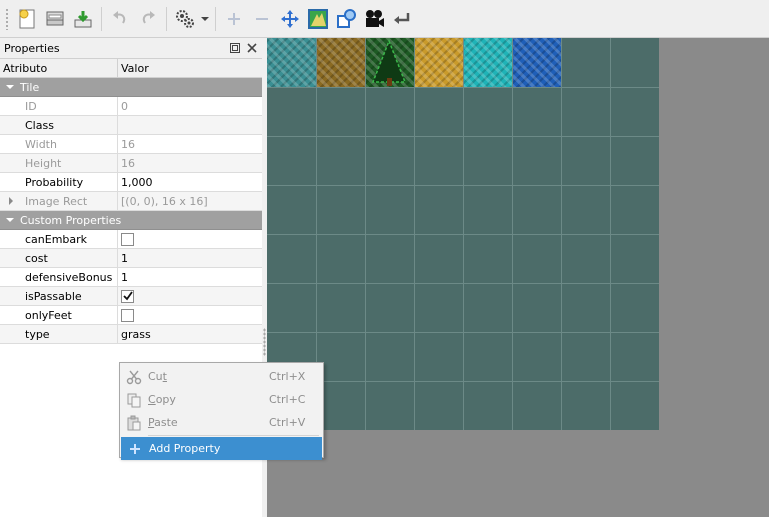  Describe the element at coordinates (59, 68) in the screenshot. I see `attribute-column-header: Atributo` at that location.